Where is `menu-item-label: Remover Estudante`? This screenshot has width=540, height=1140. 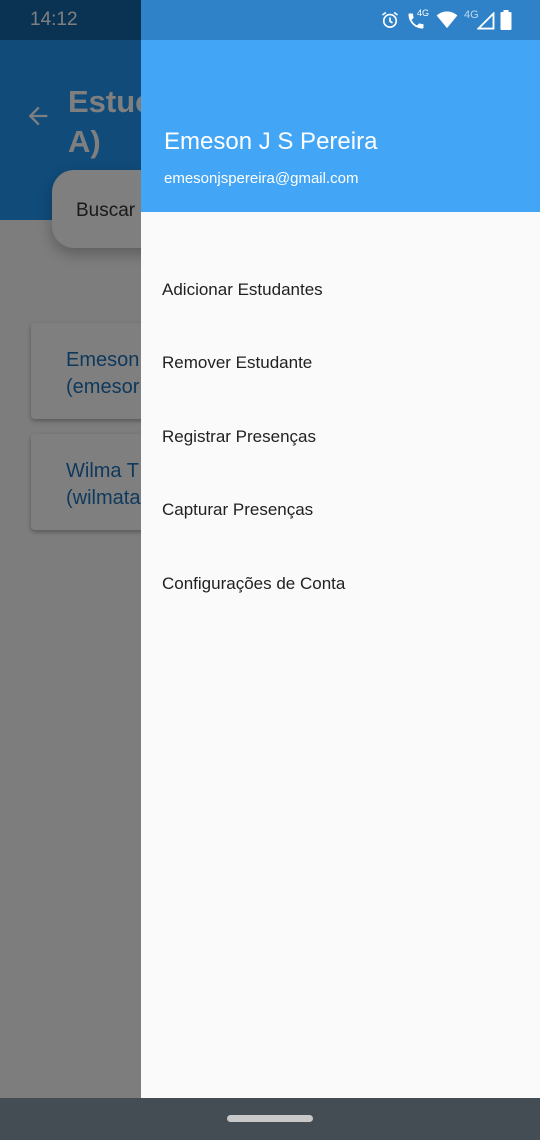
menu-item-label: Remover Estudante is located at coordinates (237, 362).